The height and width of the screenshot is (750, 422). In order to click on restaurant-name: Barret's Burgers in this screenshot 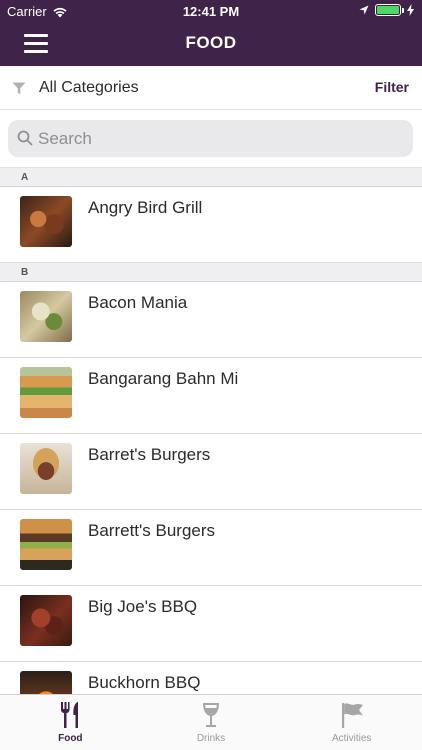, I will do `click(149, 454)`.